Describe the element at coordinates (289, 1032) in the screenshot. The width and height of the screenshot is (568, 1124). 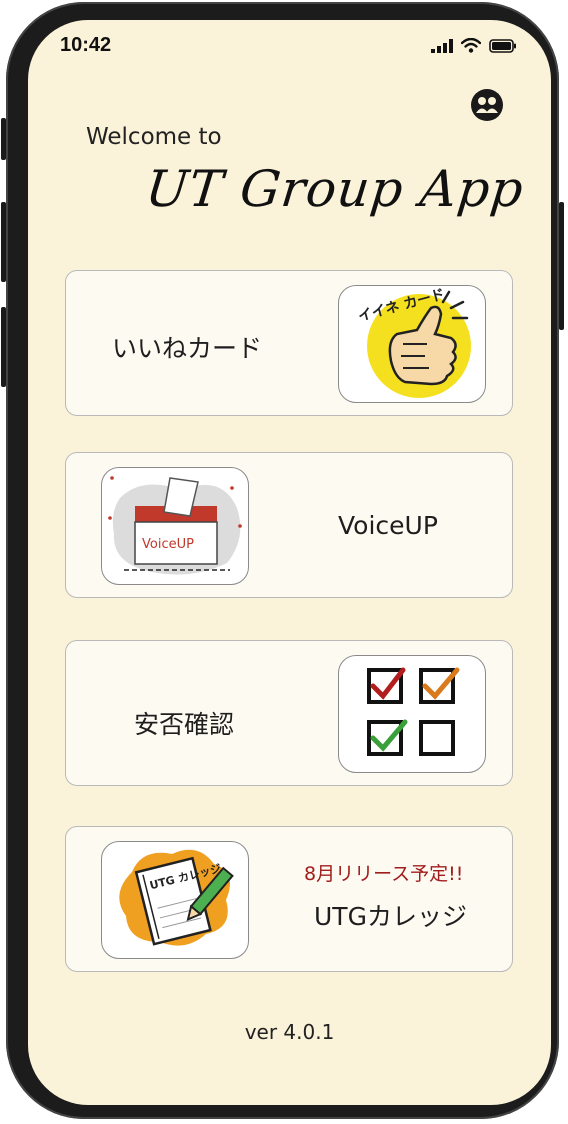
I see `version-text: ver 4.0.1` at that location.